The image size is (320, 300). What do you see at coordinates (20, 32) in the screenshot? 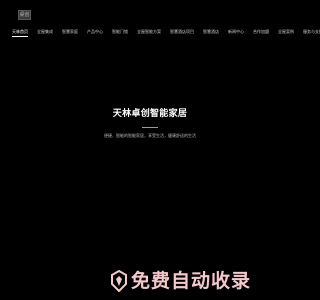
I see `nav-item-home: 天林首页` at bounding box center [20, 32].